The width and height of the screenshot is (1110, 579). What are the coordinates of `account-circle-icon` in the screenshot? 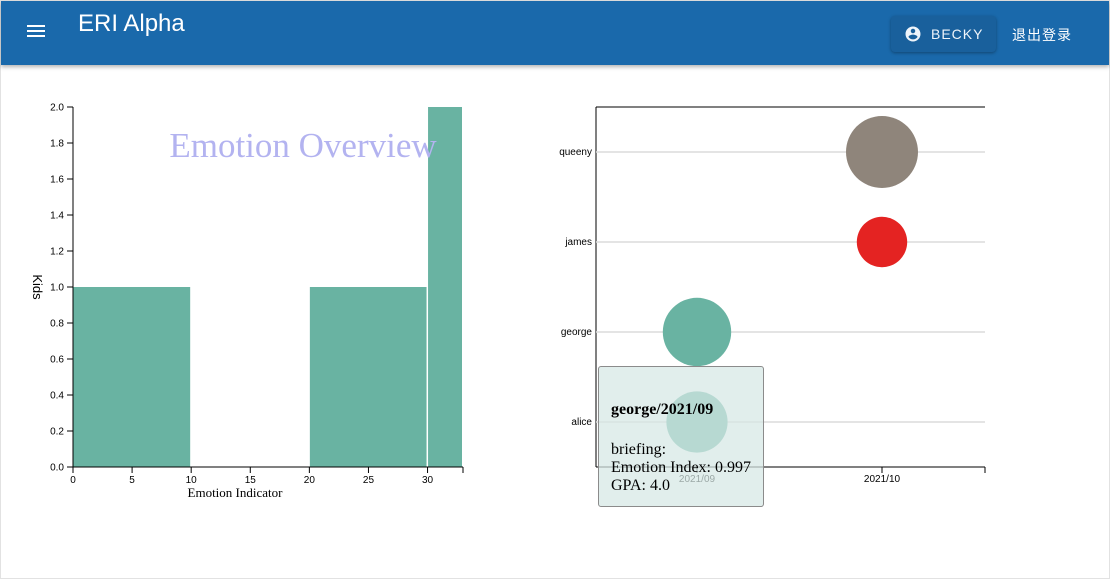 It's located at (913, 34).